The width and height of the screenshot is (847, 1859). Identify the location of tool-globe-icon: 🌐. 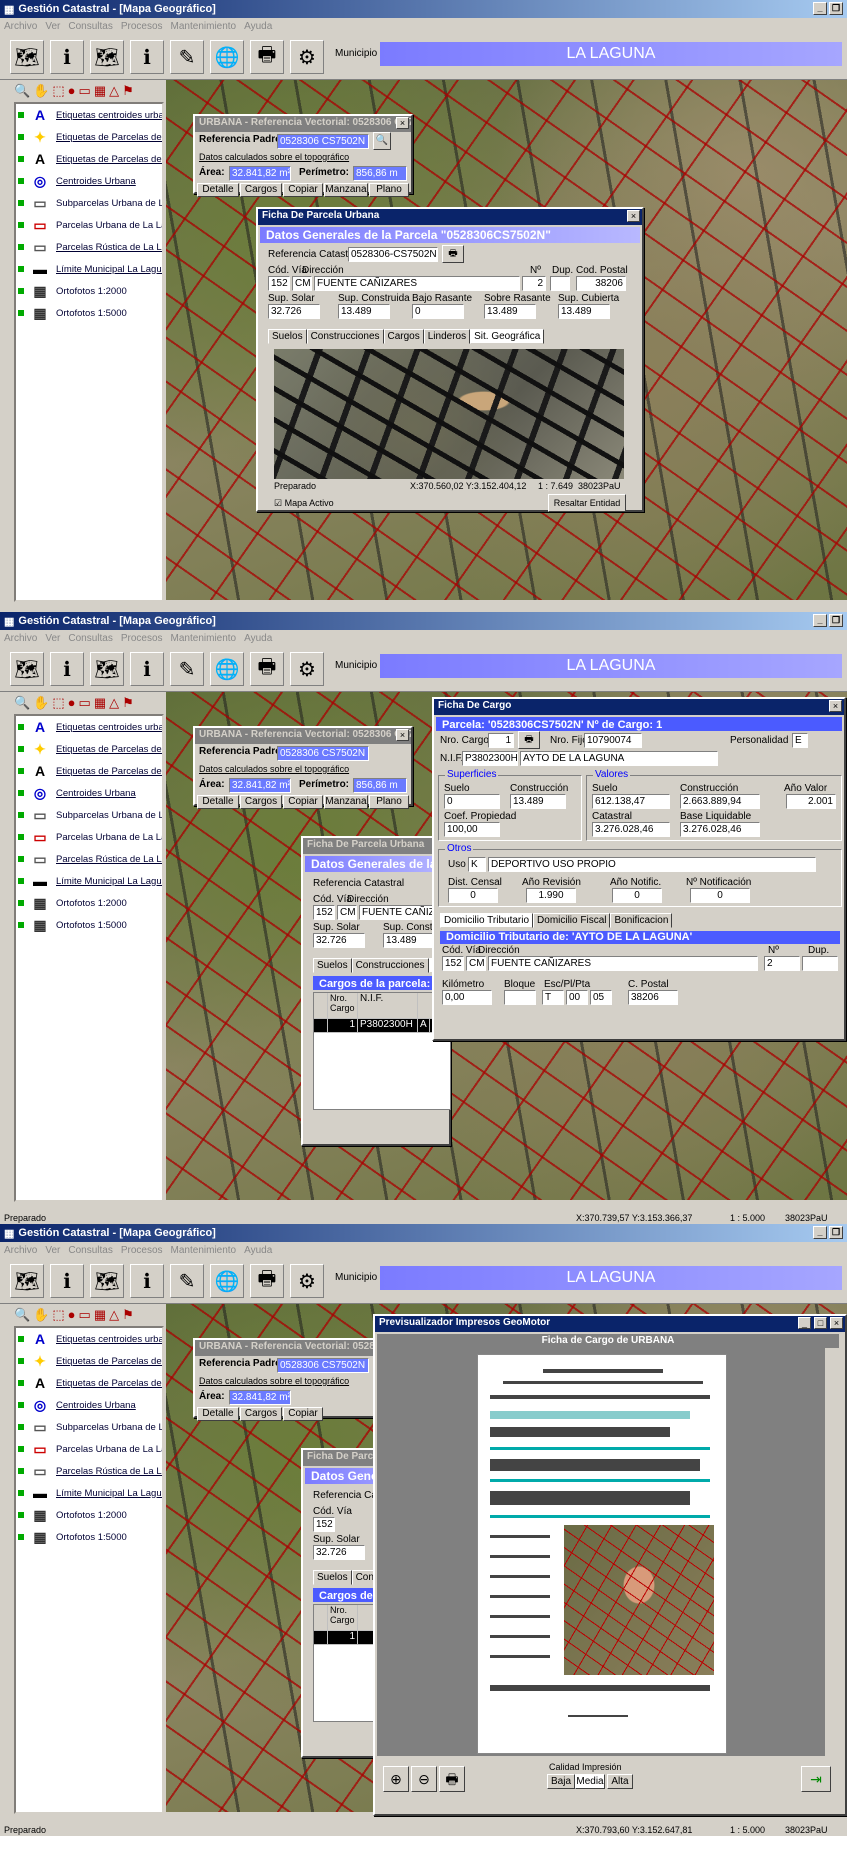
(227, 57).